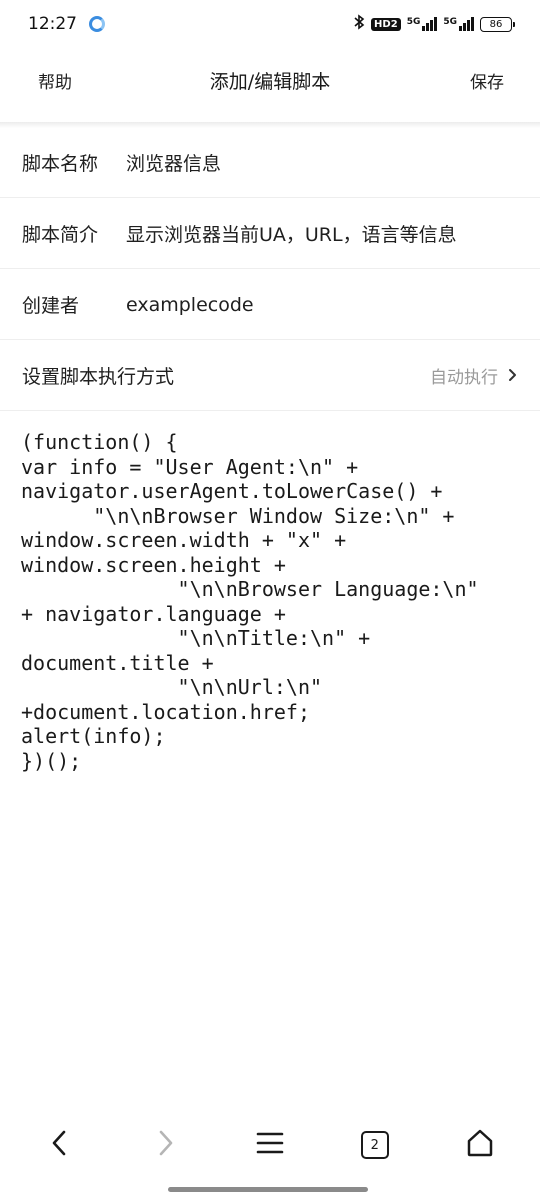  What do you see at coordinates (173, 162) in the screenshot?
I see `script-name-field: 浏览器信息` at bounding box center [173, 162].